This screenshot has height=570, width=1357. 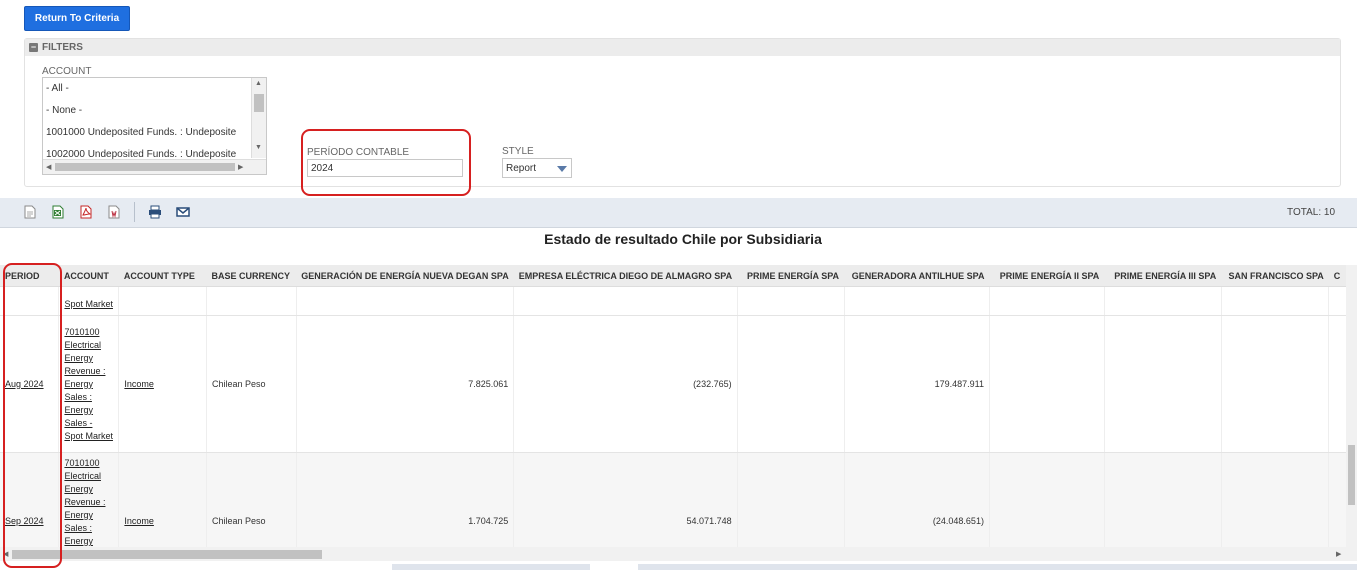 I want to click on account-label: ACCOUNT, so click(x=67, y=71).